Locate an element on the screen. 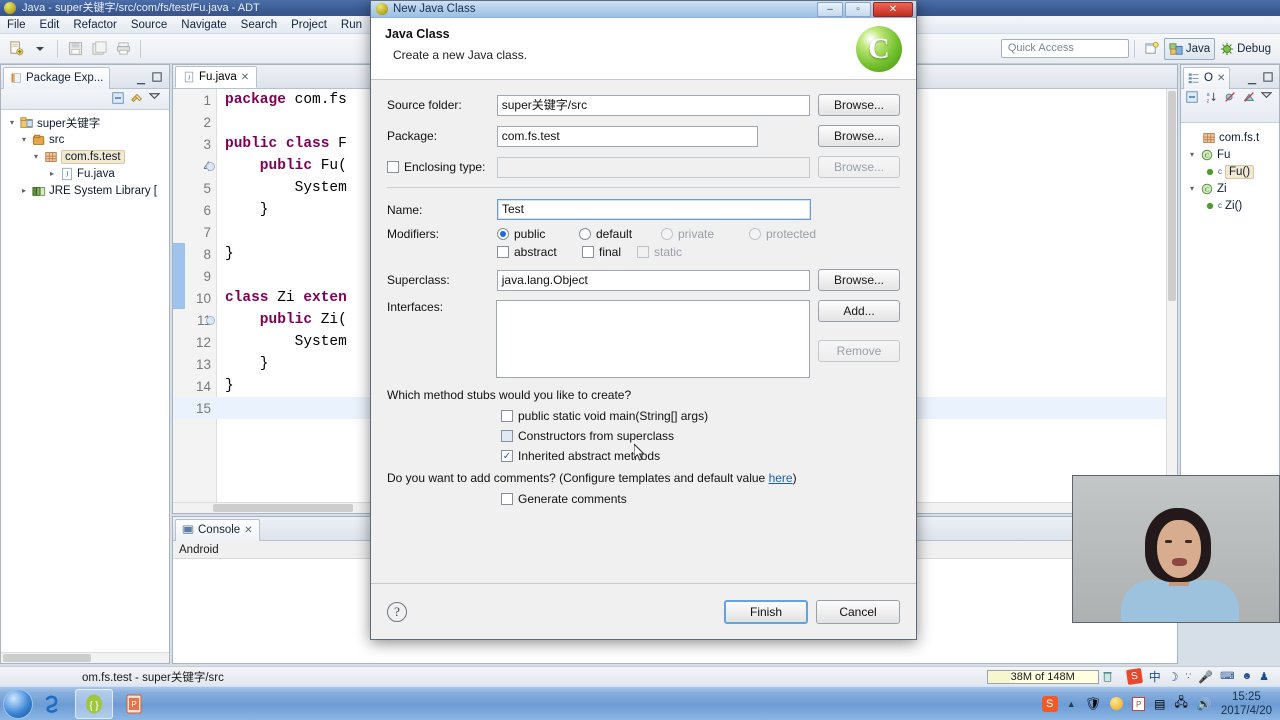  cancel-button: Cancel is located at coordinates (858, 611).